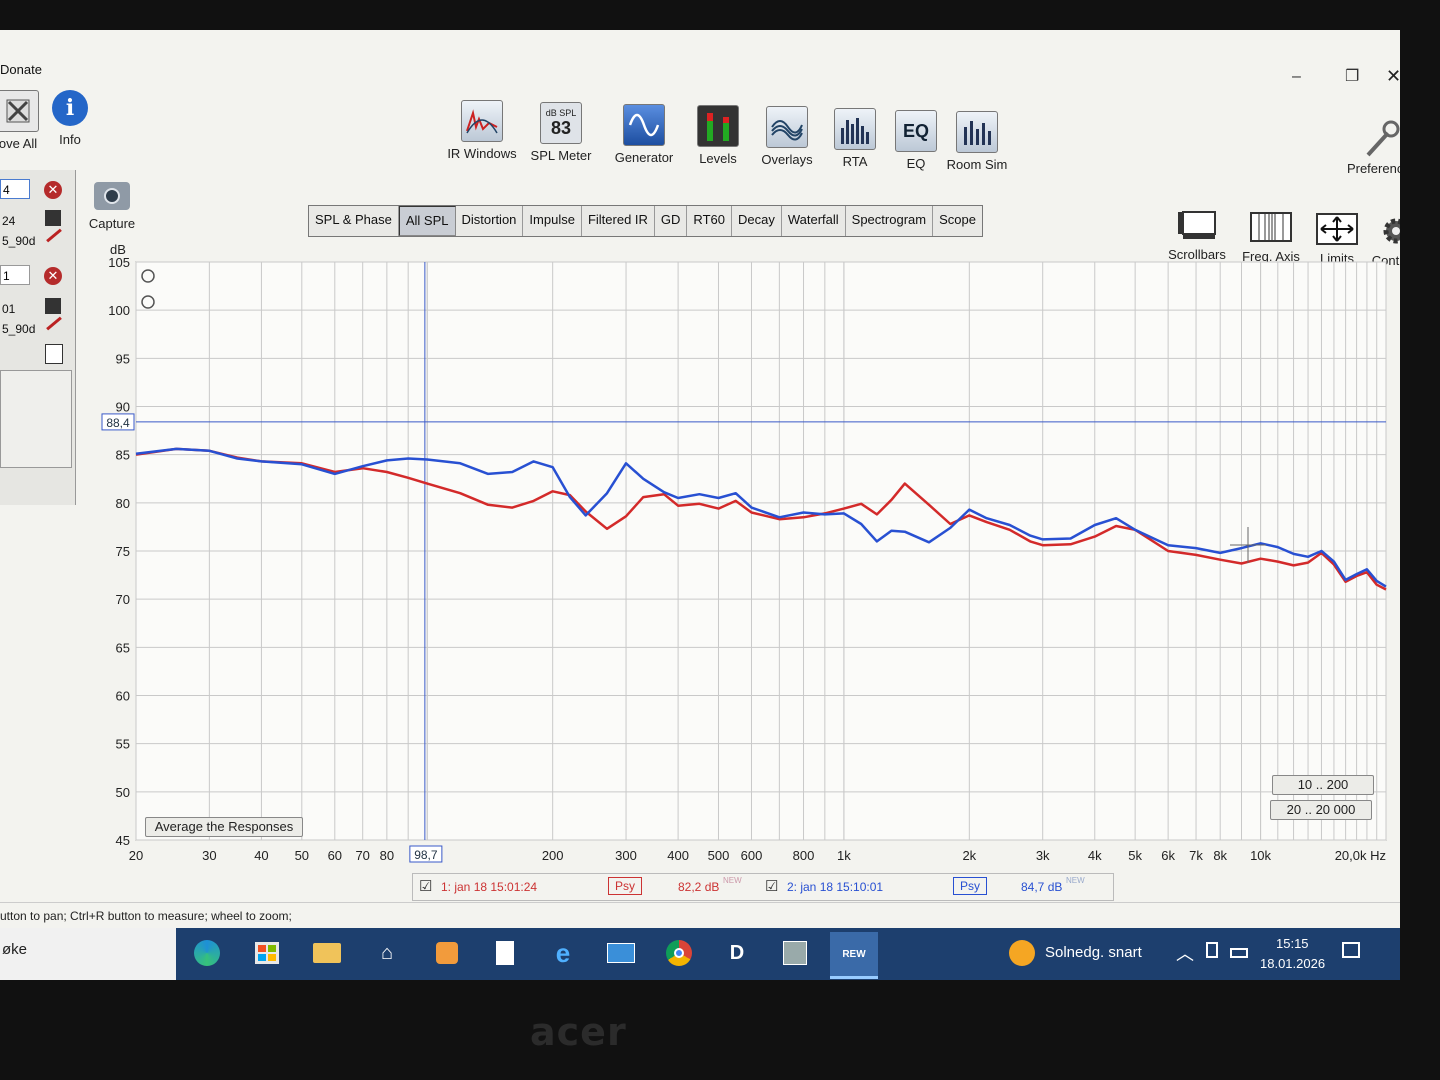 This screenshot has width=1440, height=1080. I want to click on remove-all-label: ove All, so click(19, 143).